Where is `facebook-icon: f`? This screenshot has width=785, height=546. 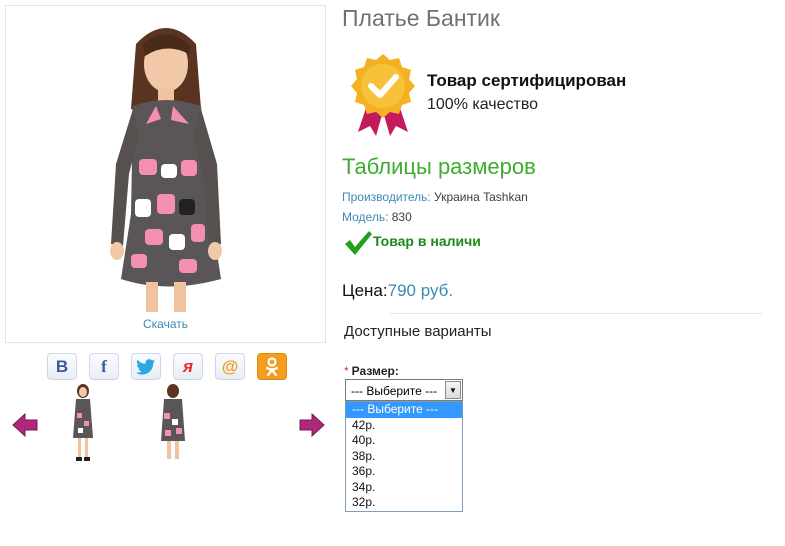 facebook-icon: f is located at coordinates (104, 366).